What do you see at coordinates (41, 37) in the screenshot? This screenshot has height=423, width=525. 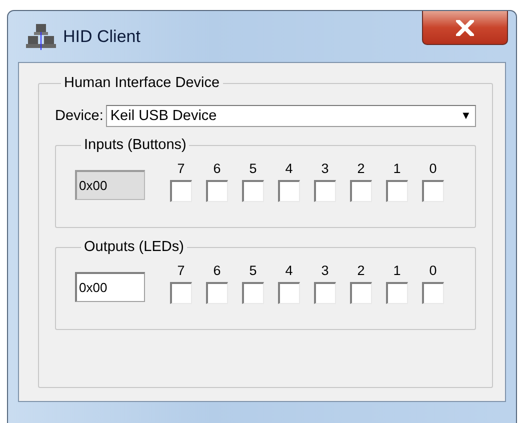 I see `network-icon` at bounding box center [41, 37].